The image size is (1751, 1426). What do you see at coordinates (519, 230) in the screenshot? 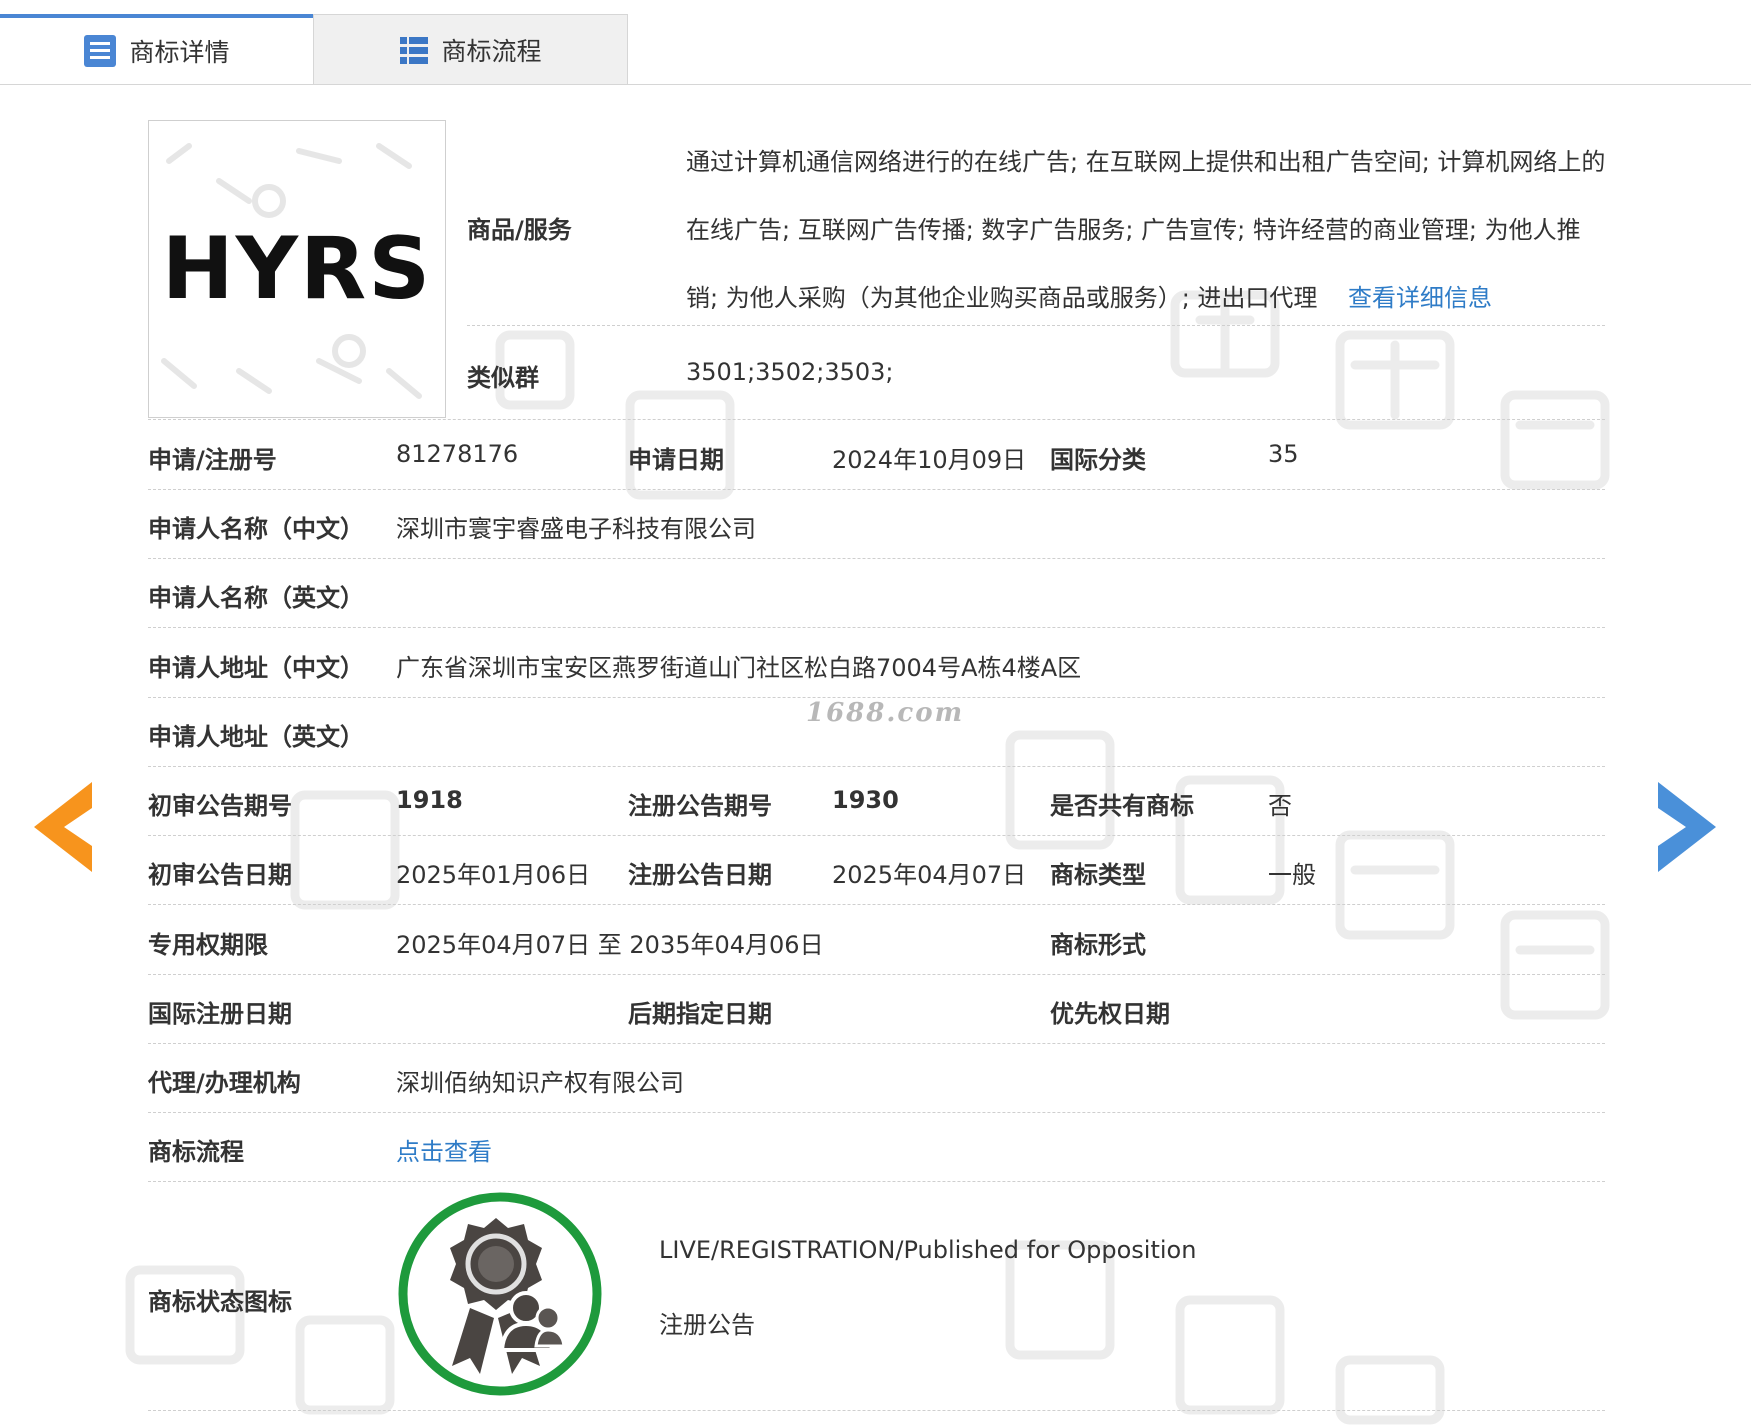
I see `goods-services-label: 商品/服务` at bounding box center [519, 230].